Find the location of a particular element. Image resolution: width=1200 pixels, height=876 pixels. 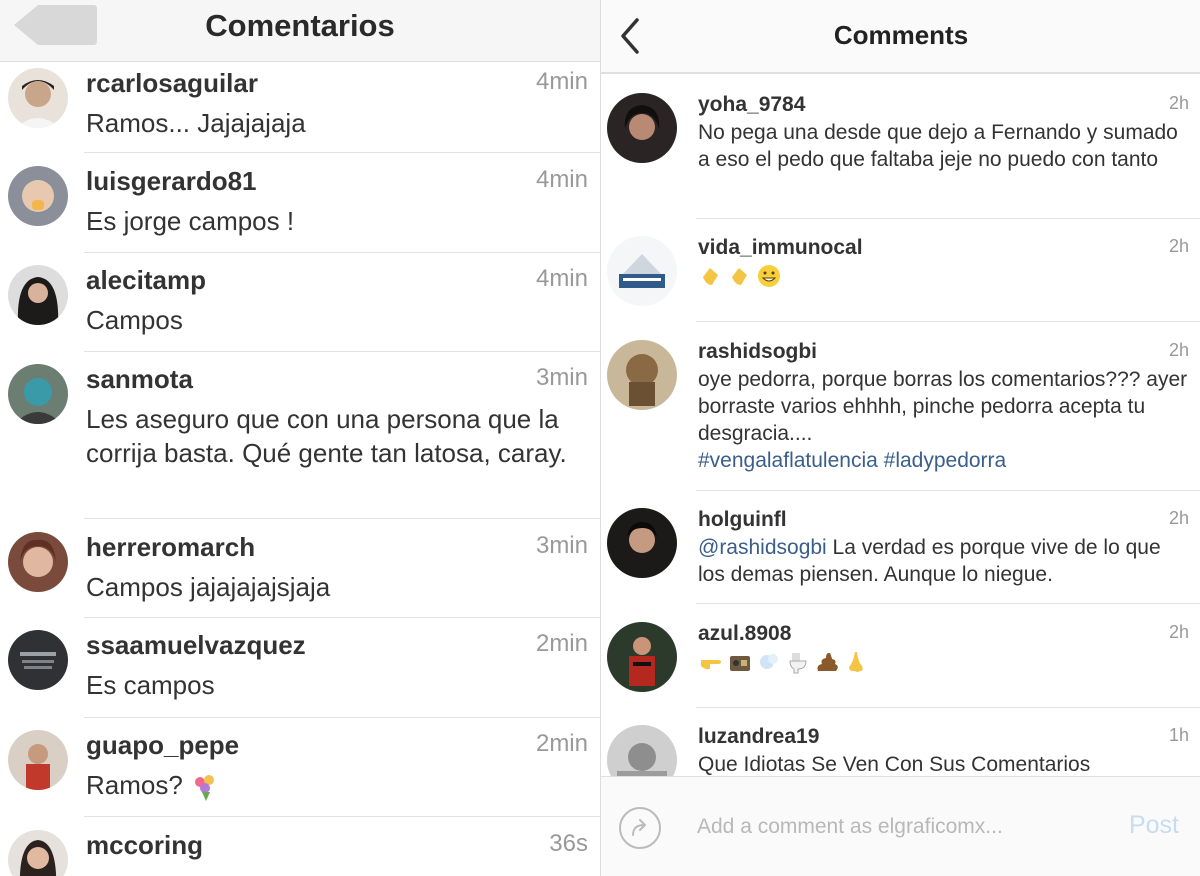

comment-text-content: Ramos? is located at coordinates (134, 785).